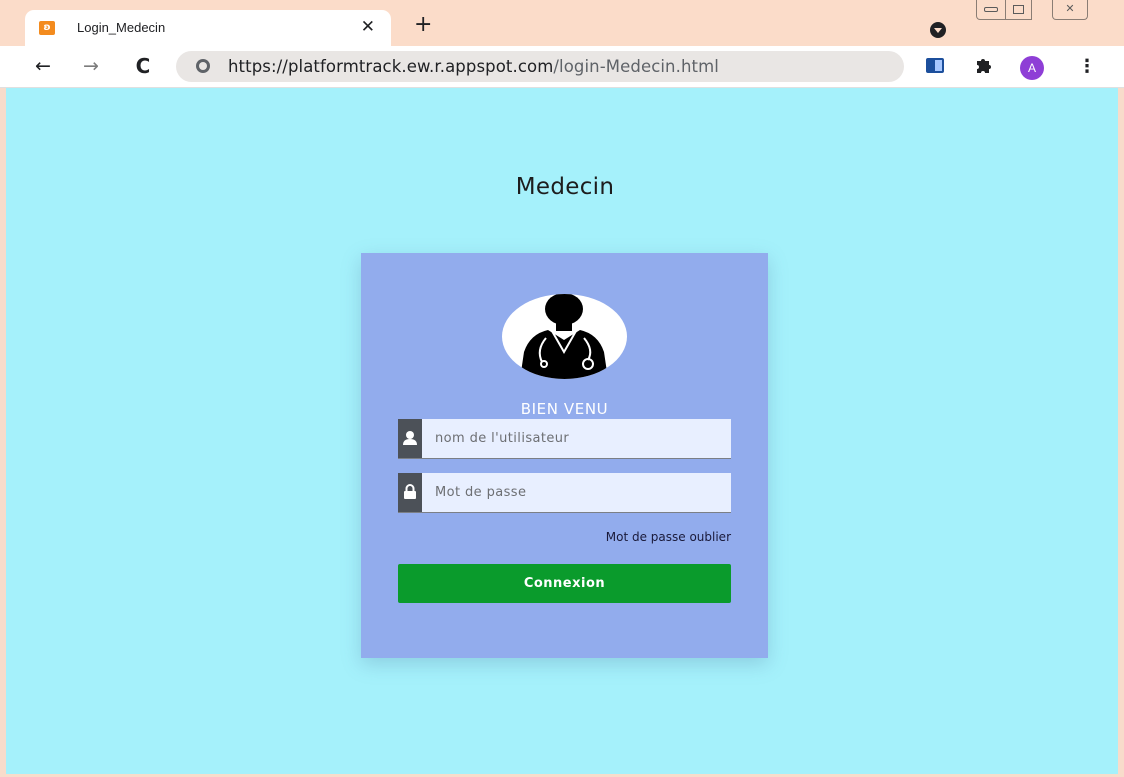 Image resolution: width=1124 pixels, height=777 pixels. What do you see at coordinates (565, 187) in the screenshot?
I see `page-title: Medecin` at bounding box center [565, 187].